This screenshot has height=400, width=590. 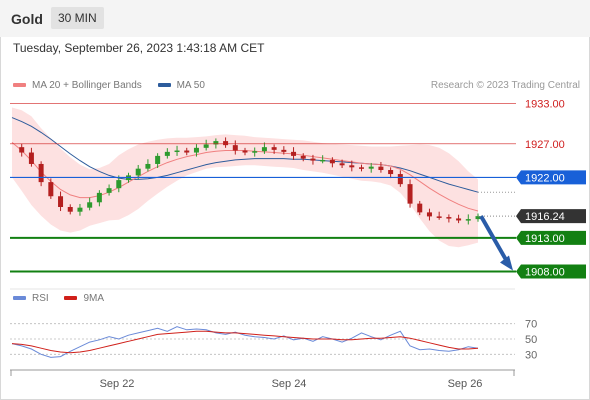 What do you see at coordinates (545, 239) in the screenshot?
I see `support-level-label: 1913.00` at bounding box center [545, 239].